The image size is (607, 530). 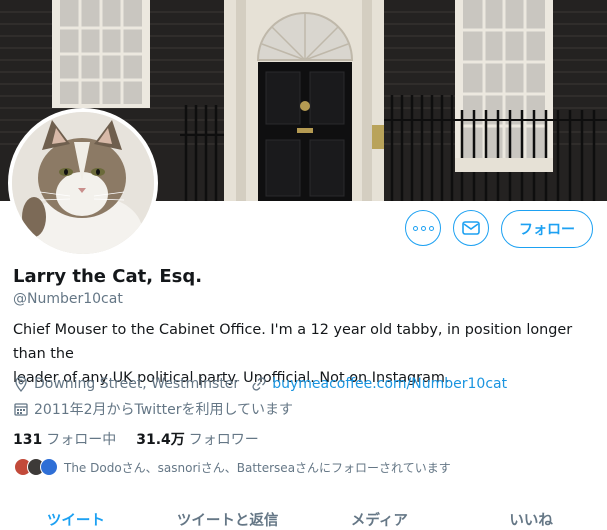 I want to click on followers-count: 31.4万, so click(x=160, y=440).